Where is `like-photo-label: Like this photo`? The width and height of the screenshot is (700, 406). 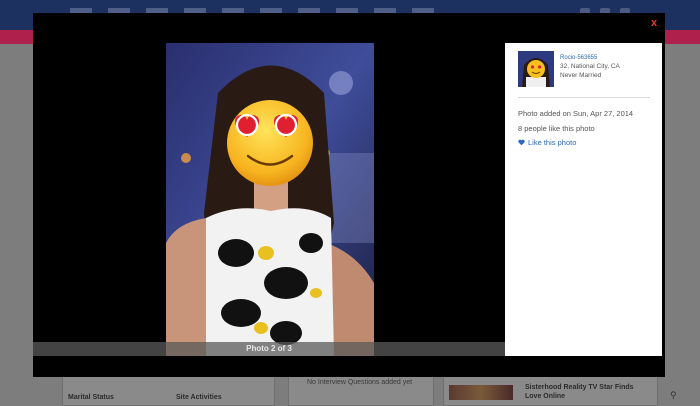
like-photo-label: Like this photo is located at coordinates (552, 142).